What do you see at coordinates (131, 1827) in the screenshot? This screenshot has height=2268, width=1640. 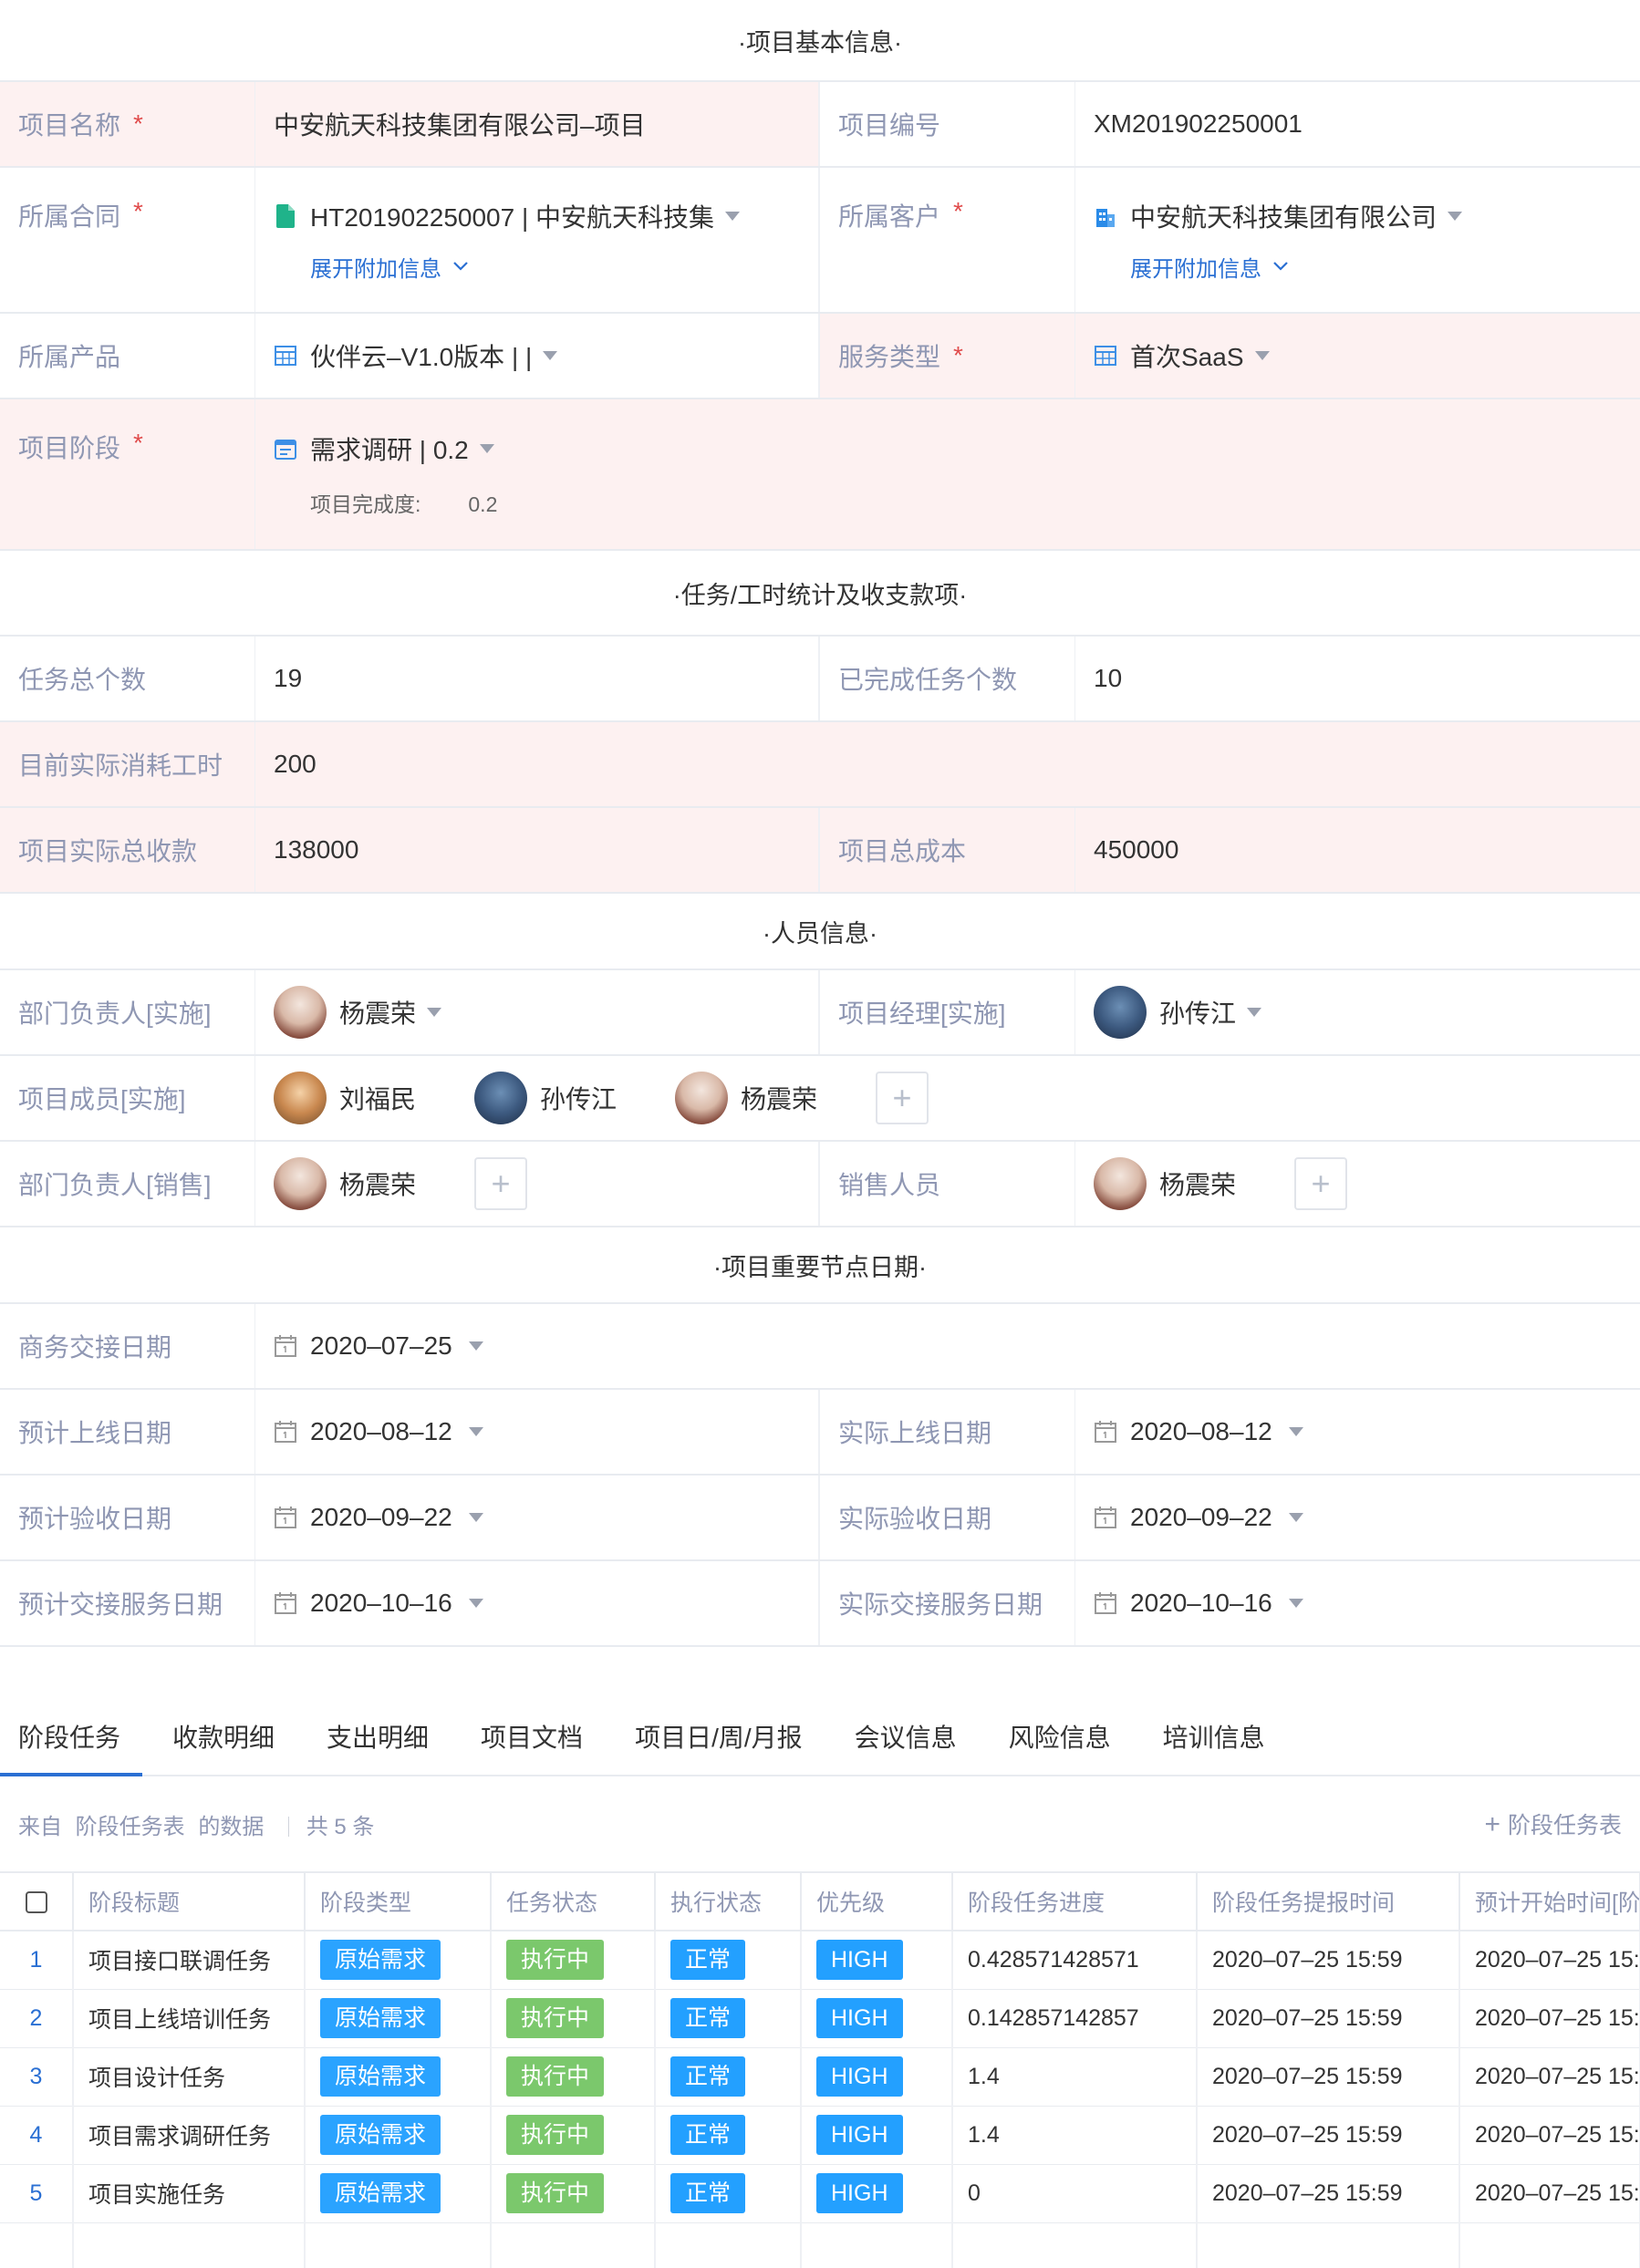 I see `source-table-link: 阶段任务表` at bounding box center [131, 1827].